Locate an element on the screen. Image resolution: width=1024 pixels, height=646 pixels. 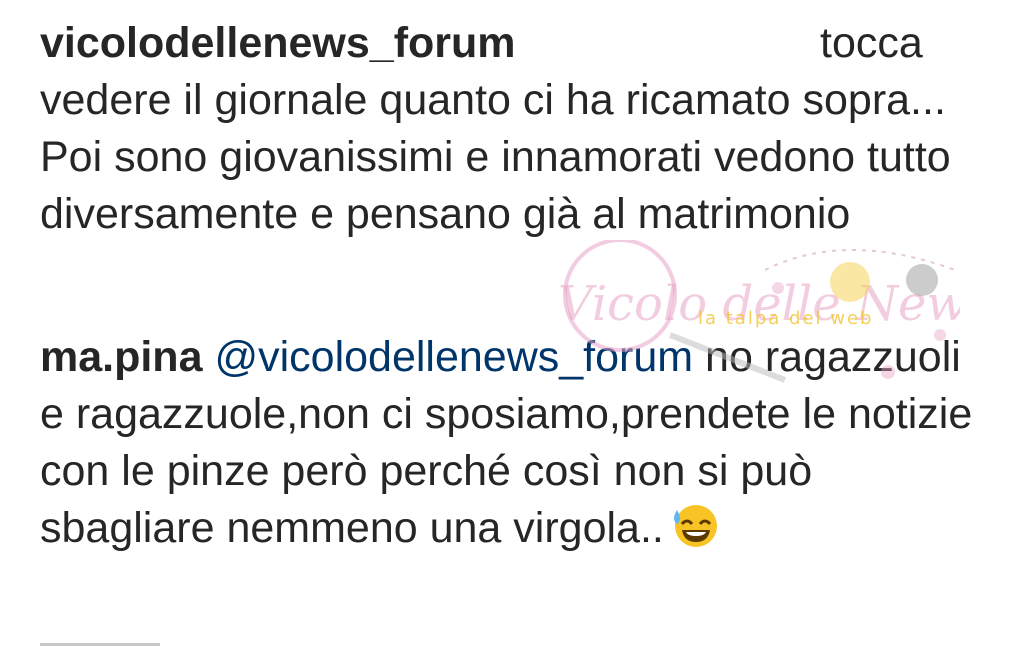
comment-username: vicolodellenews_forum is located at coordinates (278, 43).